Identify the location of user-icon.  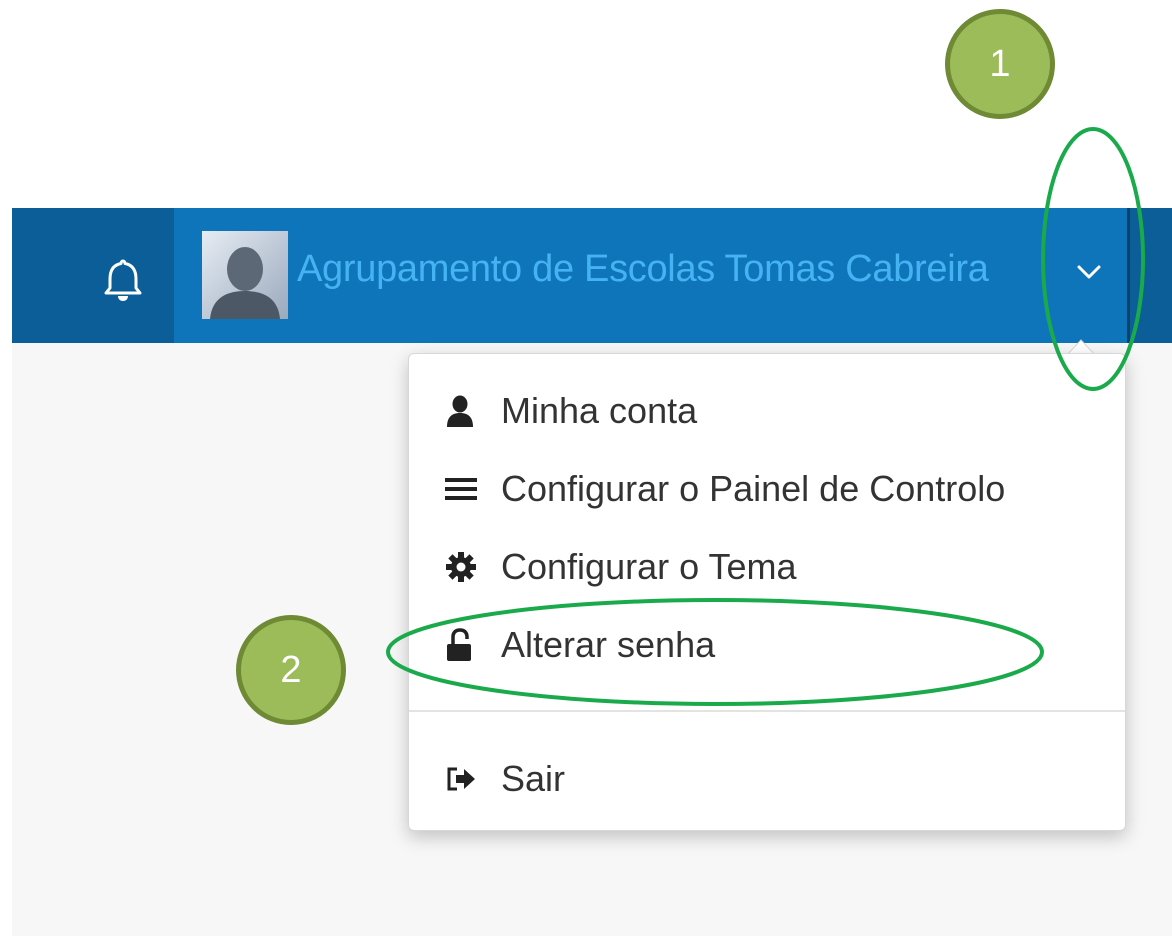
(464, 411).